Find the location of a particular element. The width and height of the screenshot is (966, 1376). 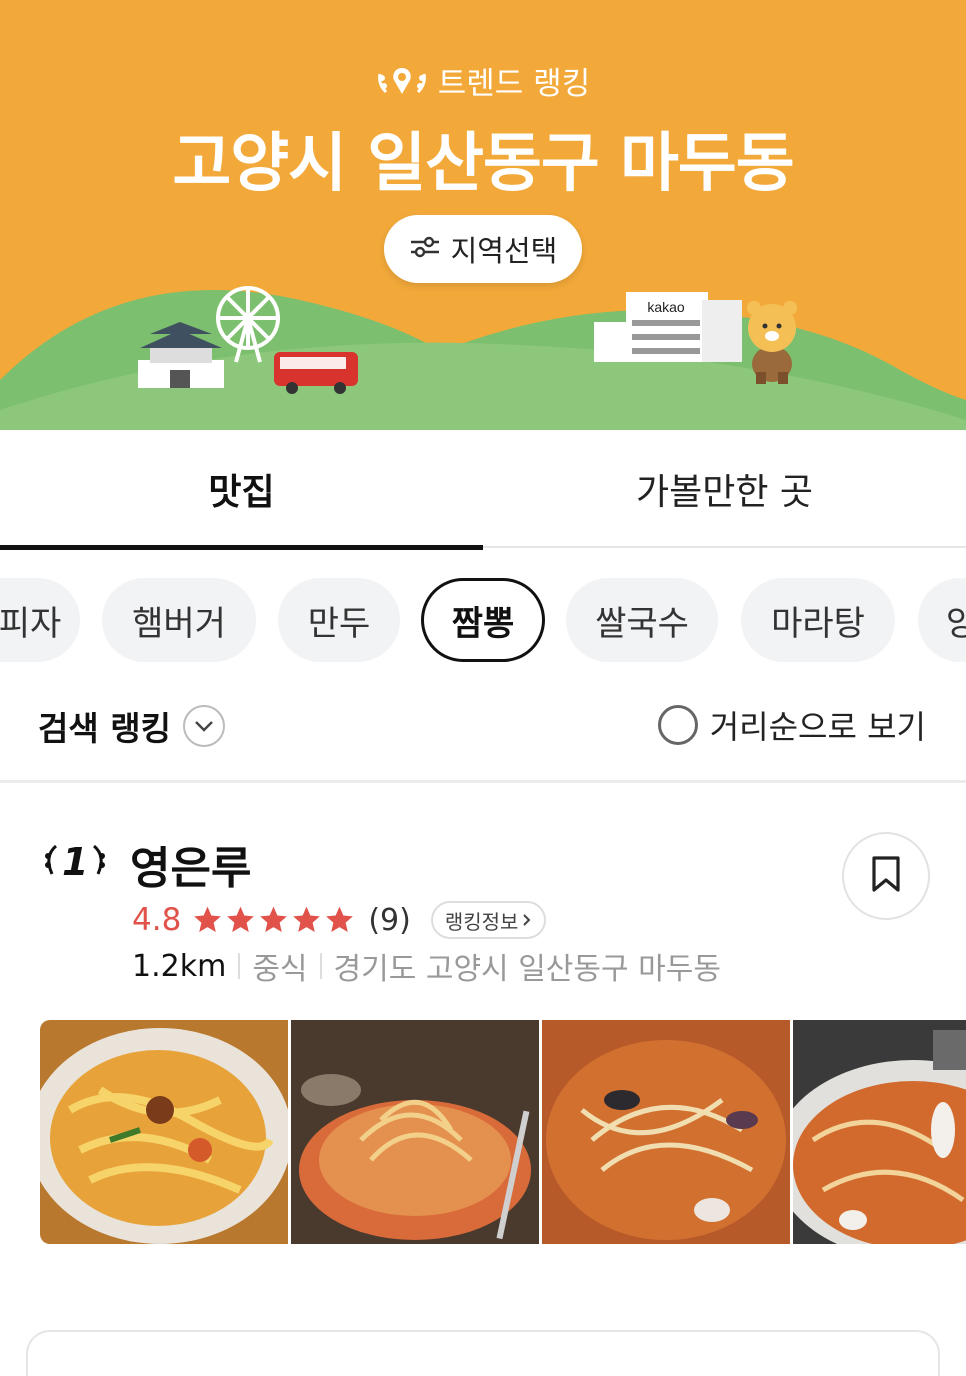

region-title: 고양시 일산동구 마두동 is located at coordinates (483, 164).